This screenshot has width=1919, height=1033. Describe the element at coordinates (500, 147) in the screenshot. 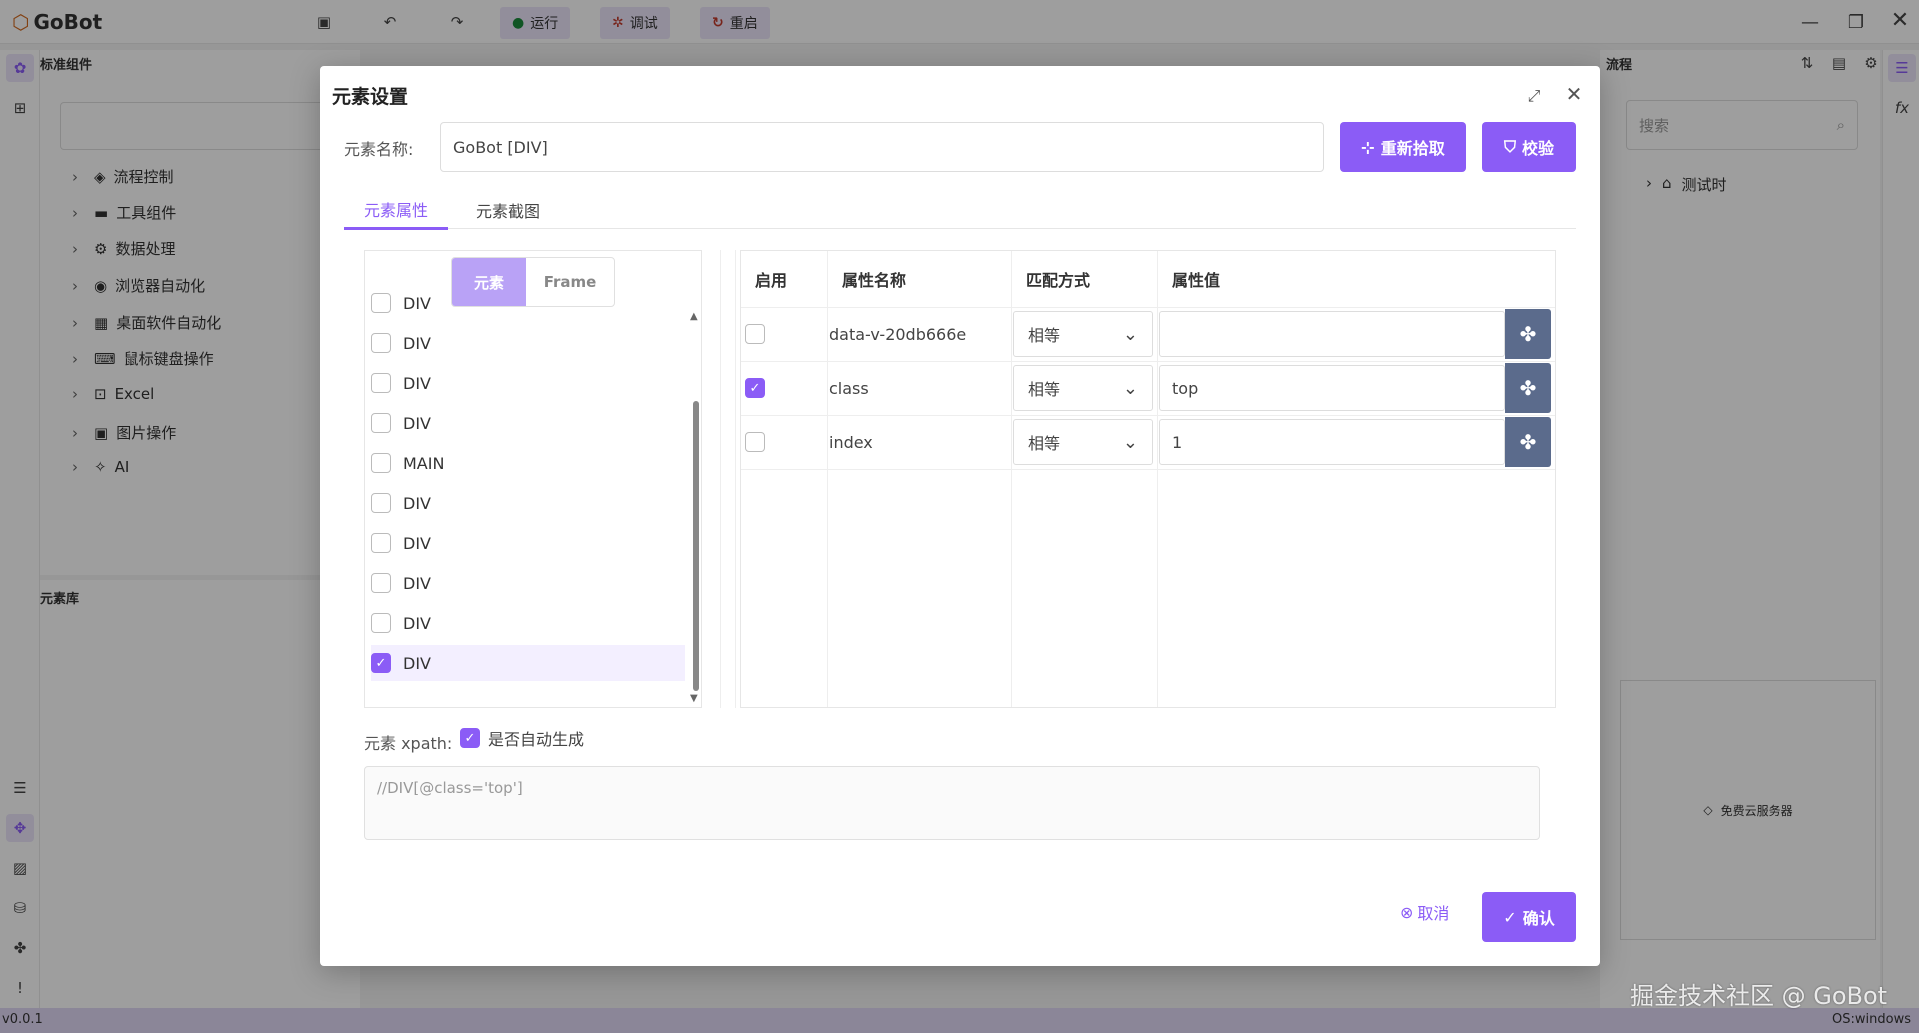

I see `element-name-value: GoBot [DIV]` at that location.